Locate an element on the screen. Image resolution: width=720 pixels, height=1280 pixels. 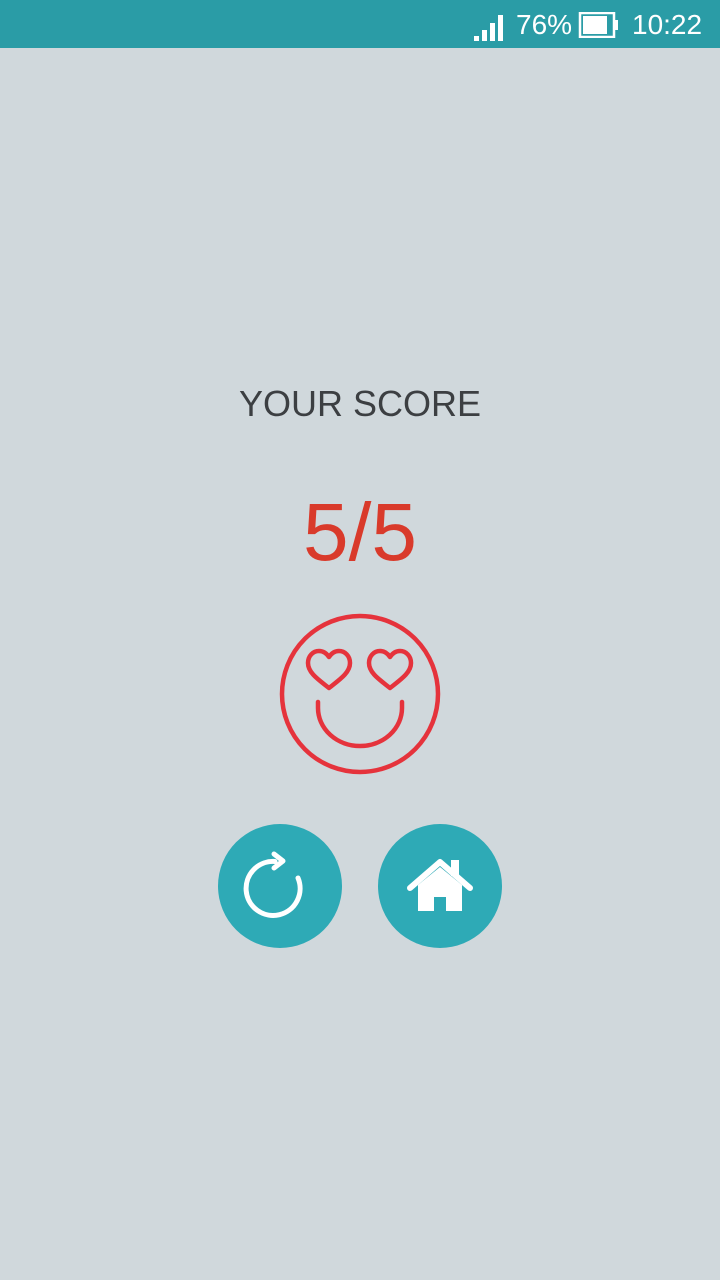
home-button is located at coordinates (440, 886).